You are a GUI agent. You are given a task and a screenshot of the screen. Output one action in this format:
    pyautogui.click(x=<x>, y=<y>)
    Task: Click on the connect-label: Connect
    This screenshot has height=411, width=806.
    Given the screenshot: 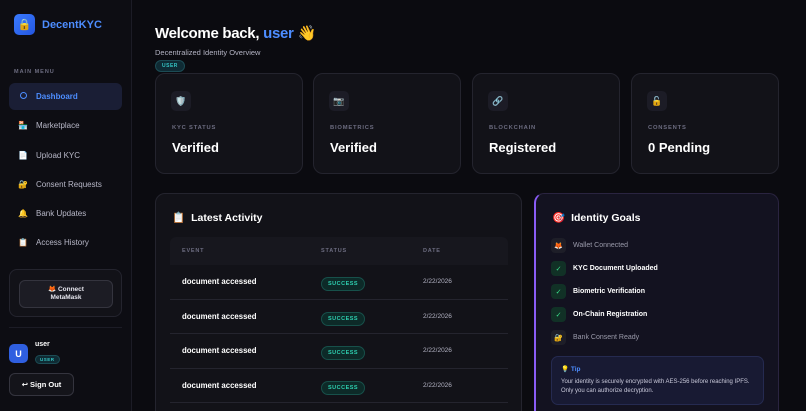 What is the action you would take?
    pyautogui.click(x=70, y=289)
    